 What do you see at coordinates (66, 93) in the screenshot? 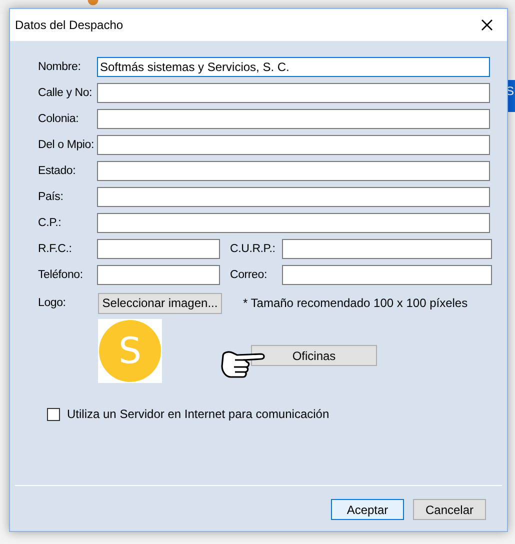
I see `field-label: Calle y No:` at bounding box center [66, 93].